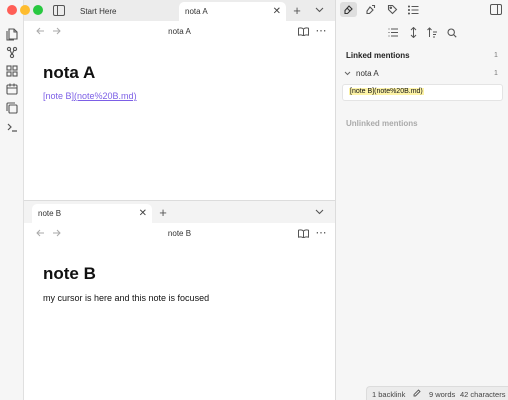  I want to click on backlink-match: [note B](note%20B.md), so click(422, 92).